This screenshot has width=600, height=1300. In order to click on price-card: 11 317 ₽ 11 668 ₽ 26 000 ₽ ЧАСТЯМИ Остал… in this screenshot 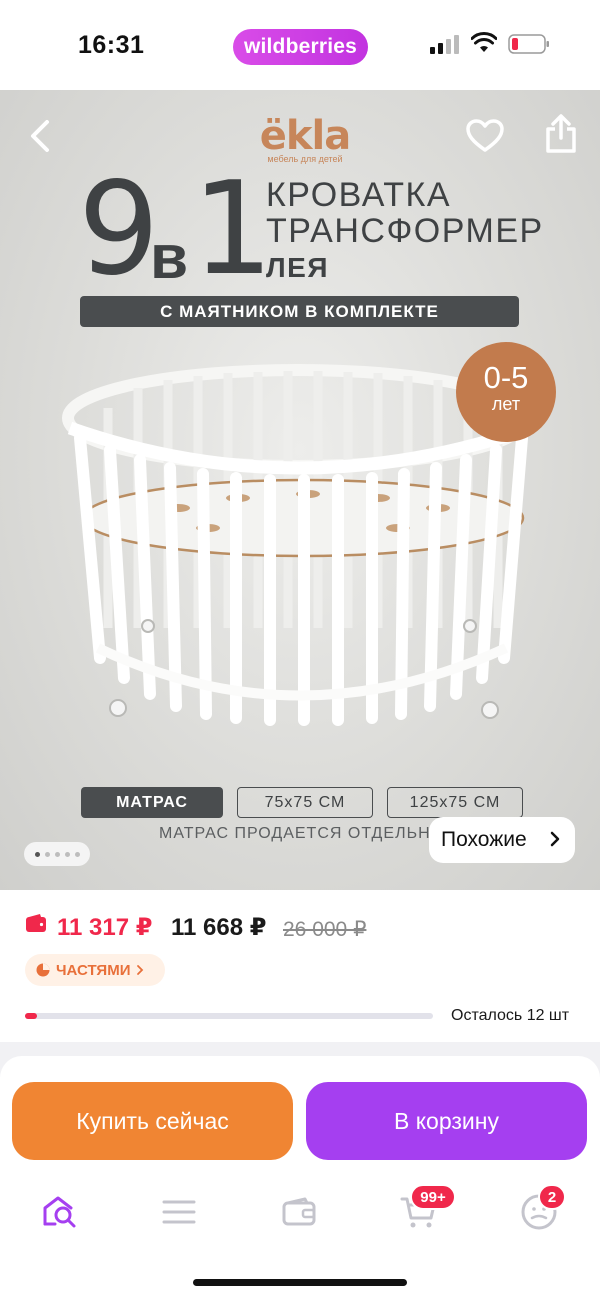, I will do `click(300, 966)`.